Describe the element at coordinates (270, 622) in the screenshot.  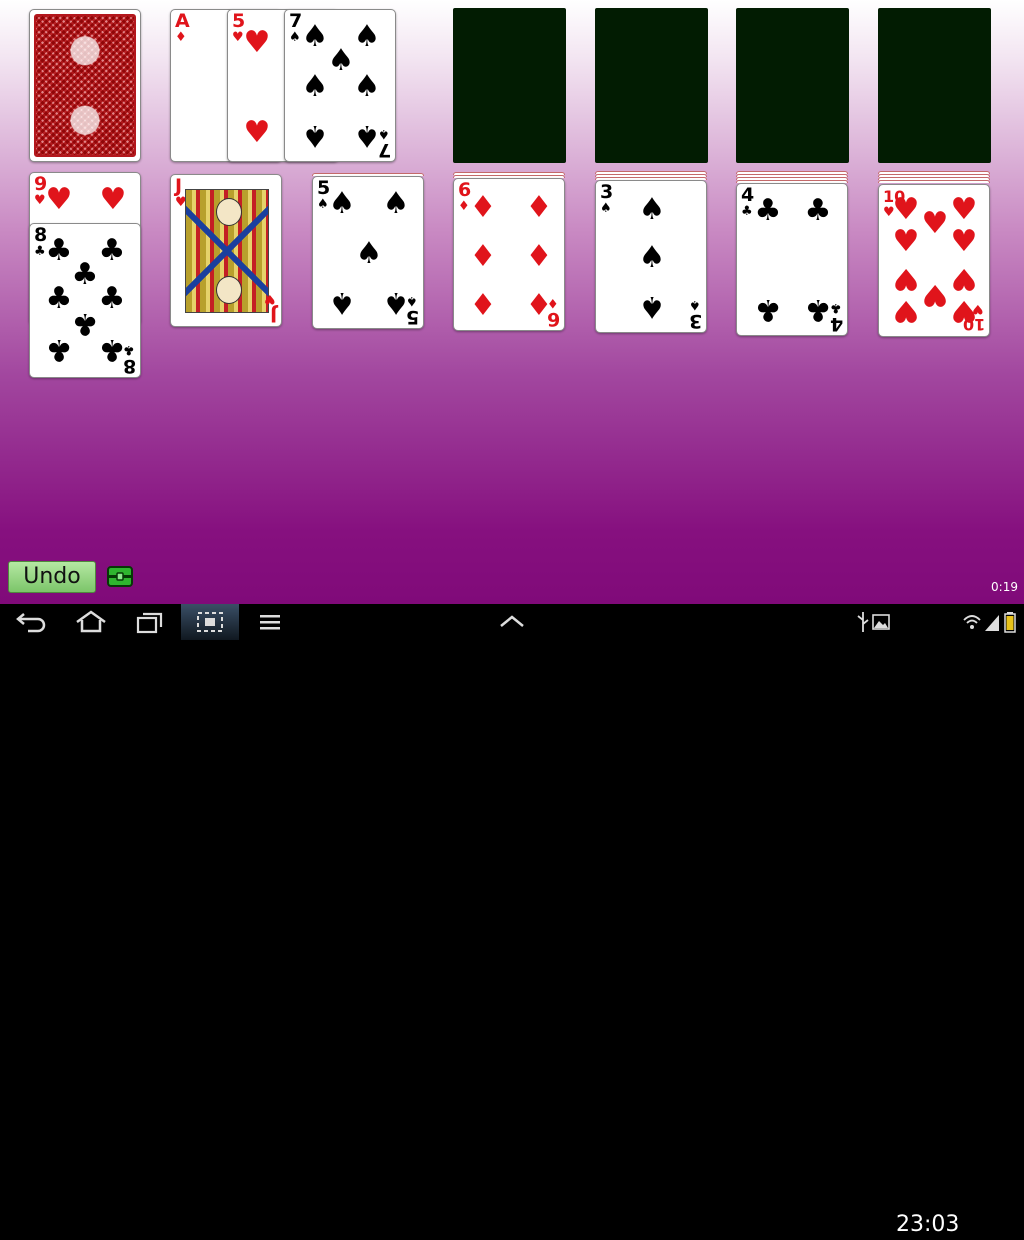
I see `menu-icon` at that location.